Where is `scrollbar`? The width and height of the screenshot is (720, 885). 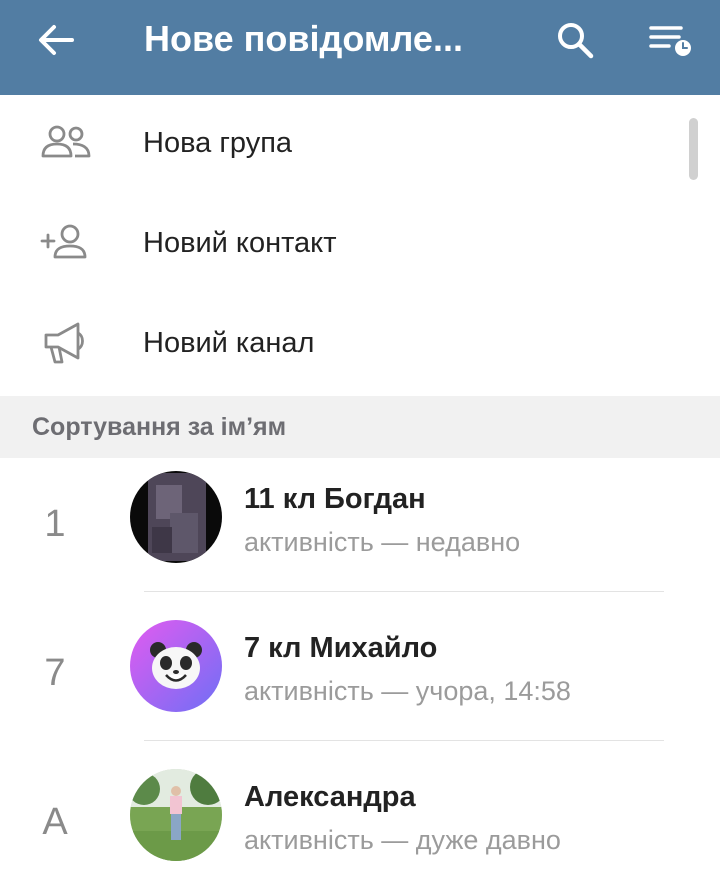 scrollbar is located at coordinates (693, 149).